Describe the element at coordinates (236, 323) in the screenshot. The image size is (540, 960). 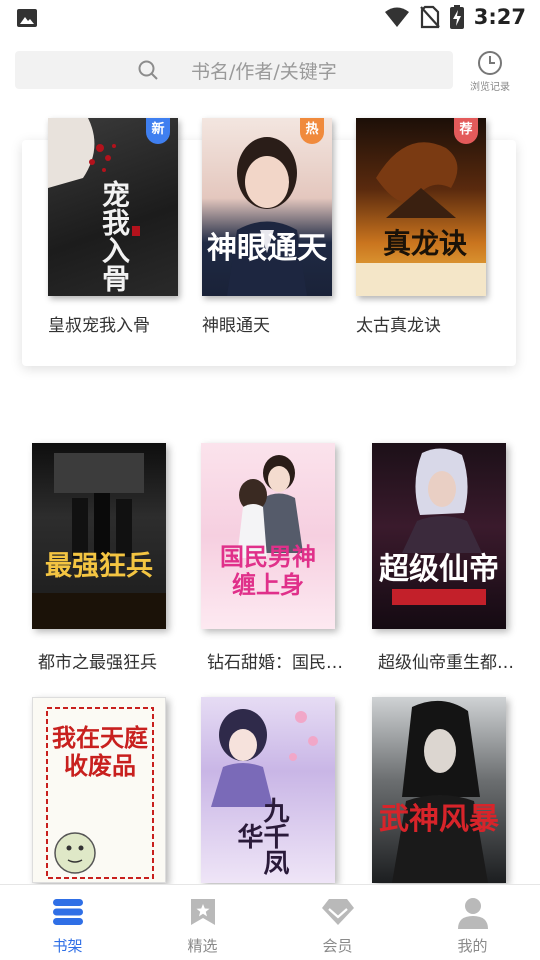
I see `book-title: 神眼通天` at that location.